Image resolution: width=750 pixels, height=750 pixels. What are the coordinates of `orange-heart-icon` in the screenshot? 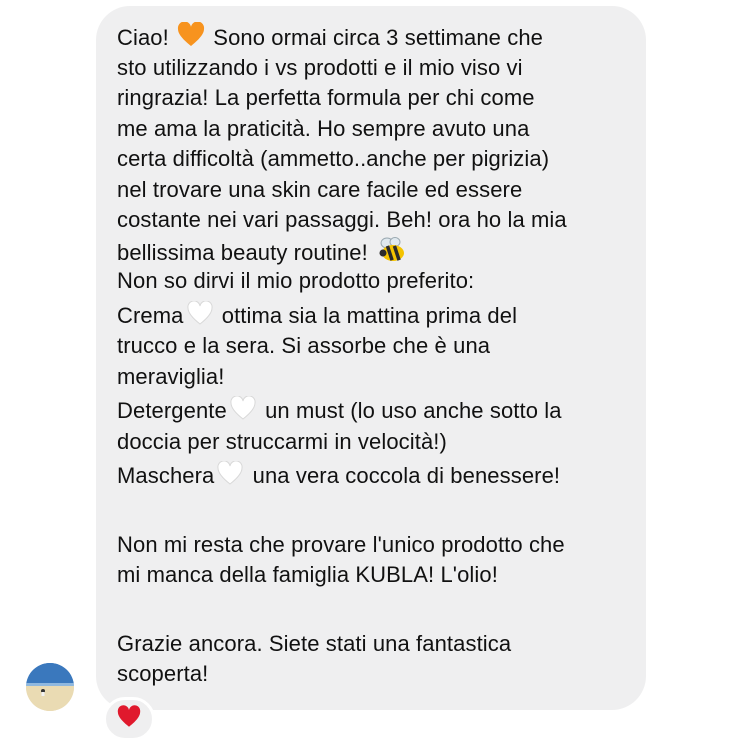 It's located at (191, 39).